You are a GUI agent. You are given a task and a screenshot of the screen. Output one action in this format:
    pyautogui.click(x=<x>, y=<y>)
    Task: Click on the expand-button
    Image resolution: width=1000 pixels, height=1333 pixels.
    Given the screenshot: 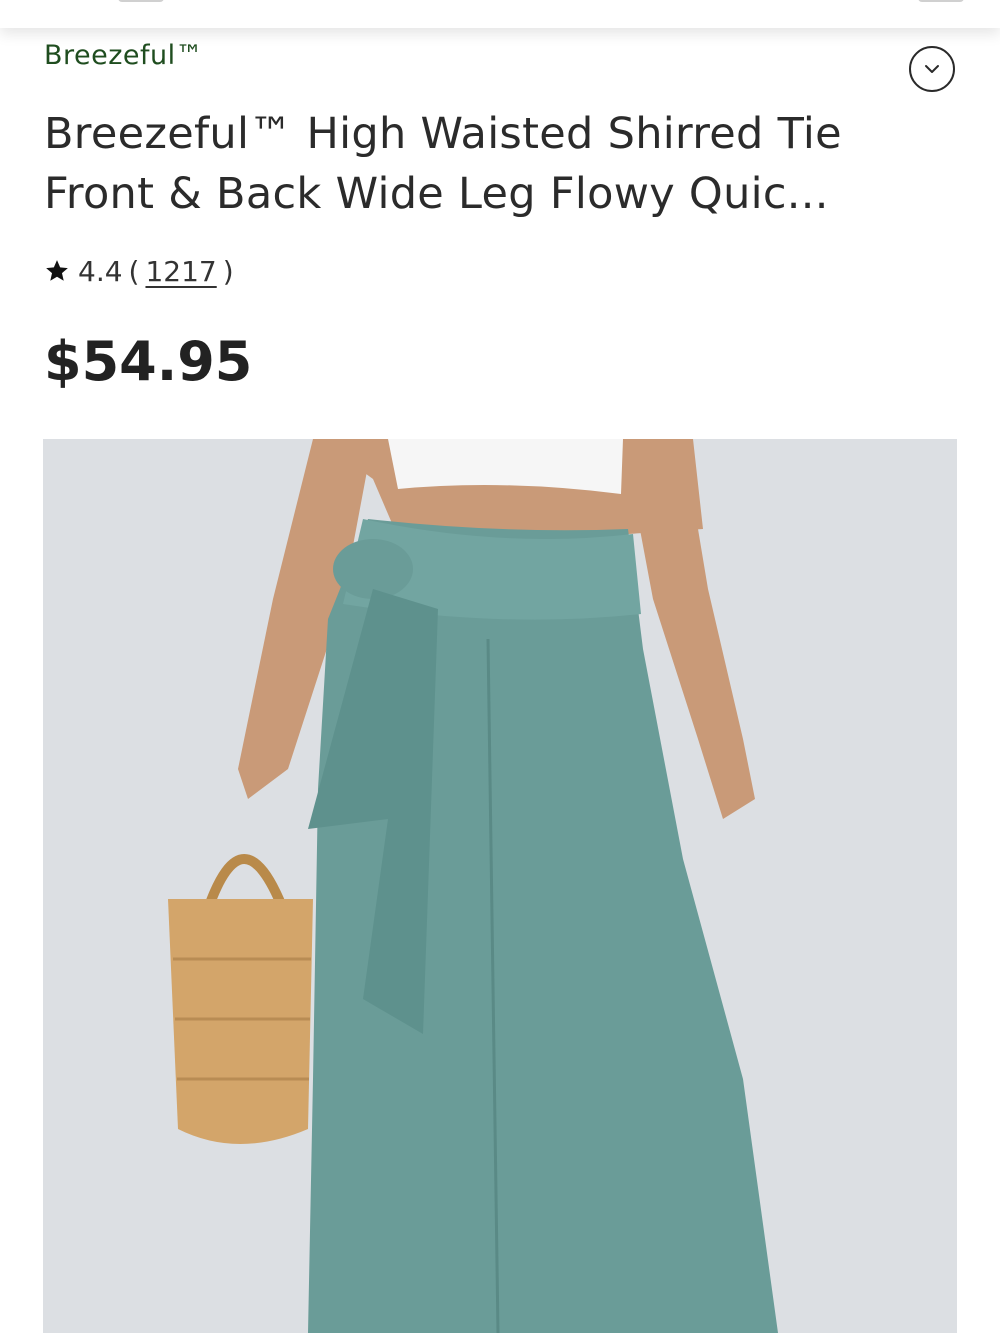 What is the action you would take?
    pyautogui.click(x=932, y=69)
    